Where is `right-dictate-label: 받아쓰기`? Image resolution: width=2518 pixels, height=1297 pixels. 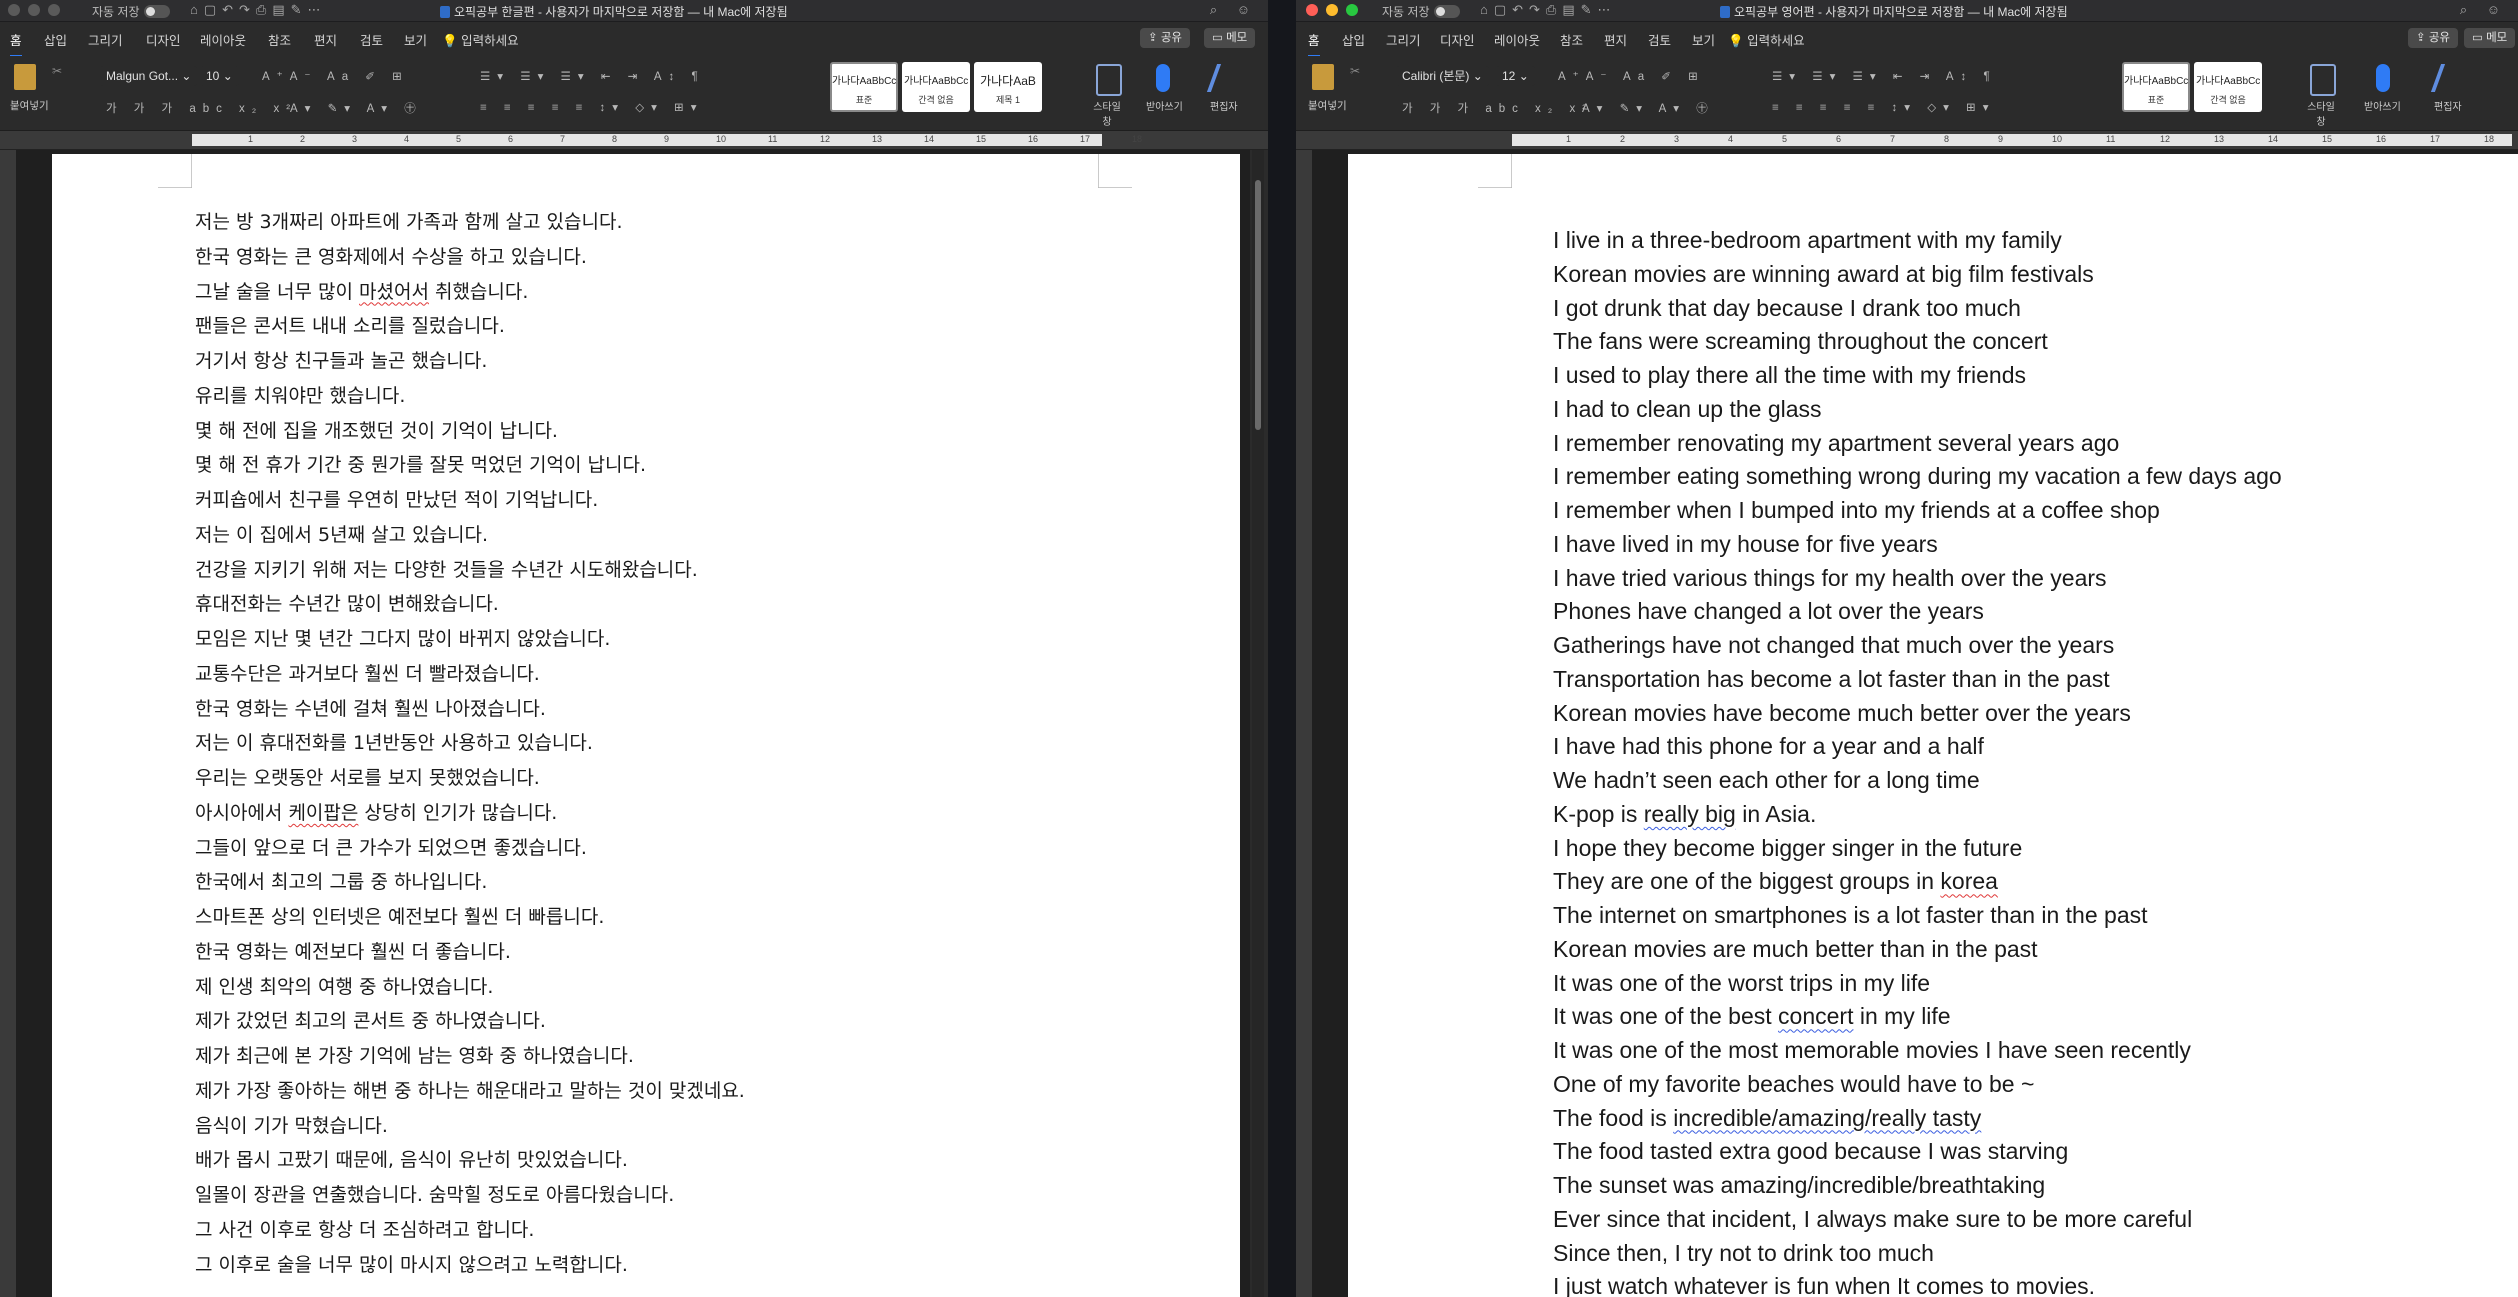 right-dictate-label: 받아쓰기 is located at coordinates (2382, 105).